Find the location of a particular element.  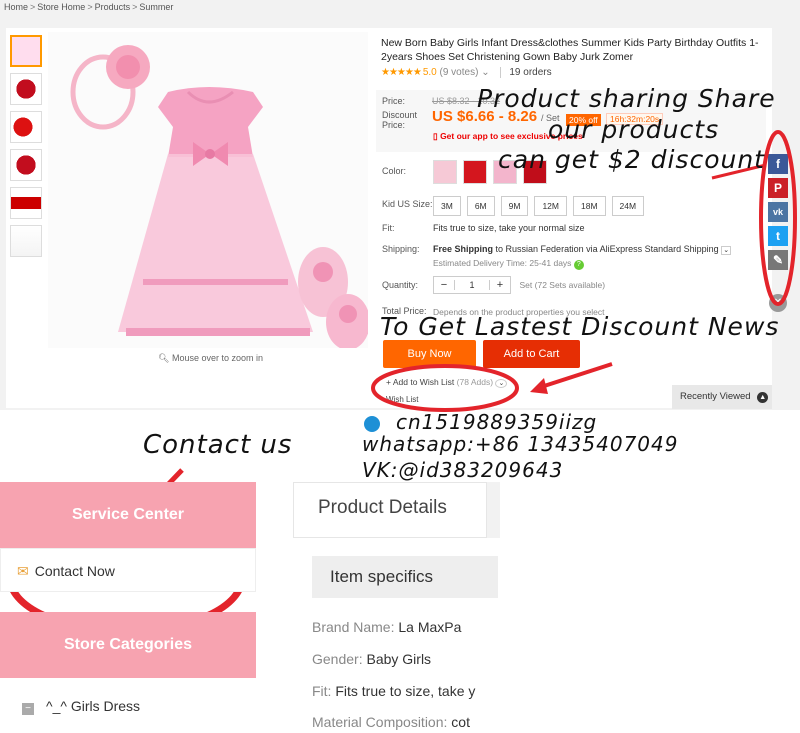

spec-row-brand: Brand Name: La MaxPa is located at coordinates (387, 627).